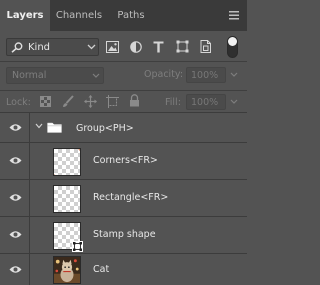 The width and height of the screenshot is (320, 285). I want to click on lock-position-icon, so click(90, 101).